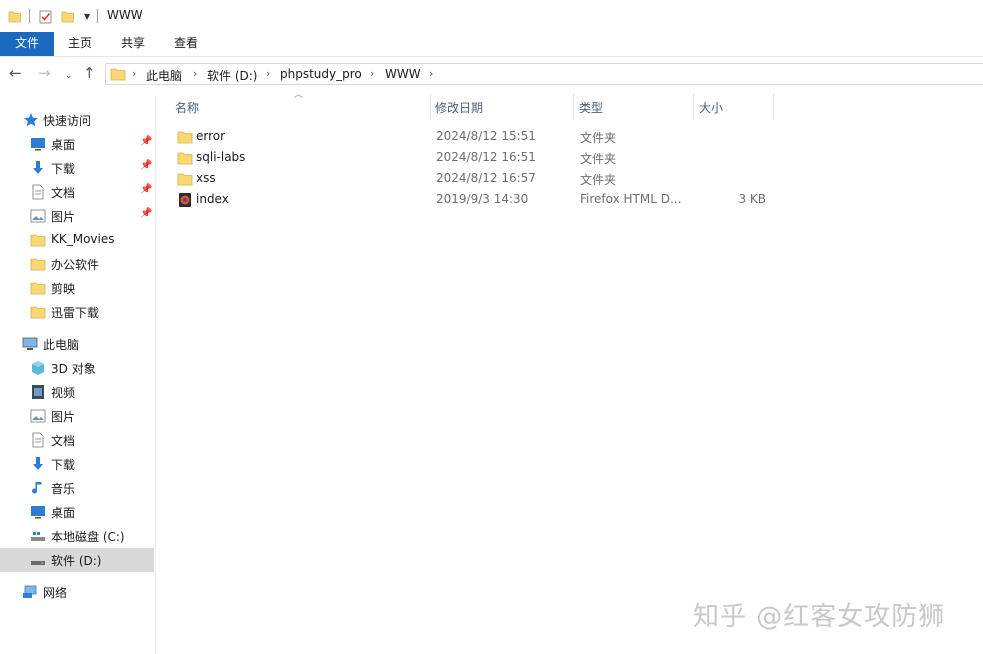  What do you see at coordinates (77, 560) in the screenshot?
I see `sidebar-item-drive-d: 软件 (D:)` at bounding box center [77, 560].